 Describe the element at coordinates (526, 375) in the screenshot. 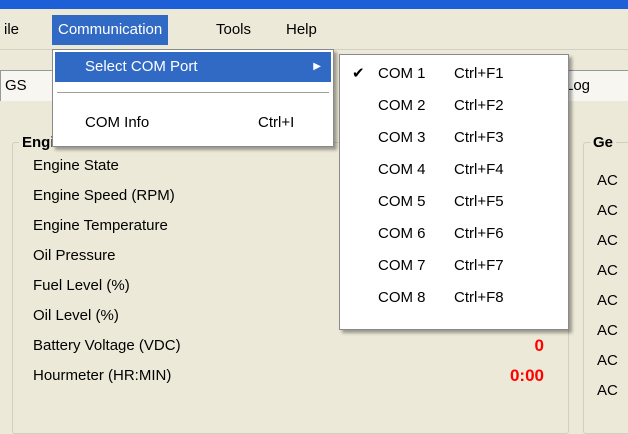

I see `hourmeter-value: 0:00` at that location.